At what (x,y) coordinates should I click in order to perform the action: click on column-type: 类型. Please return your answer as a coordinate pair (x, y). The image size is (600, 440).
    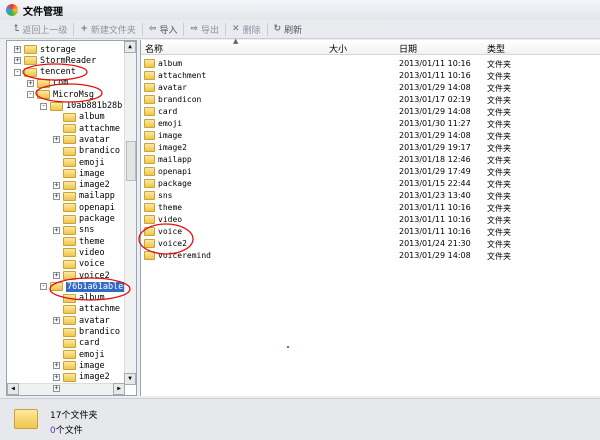
    Looking at the image, I should click on (496, 48).